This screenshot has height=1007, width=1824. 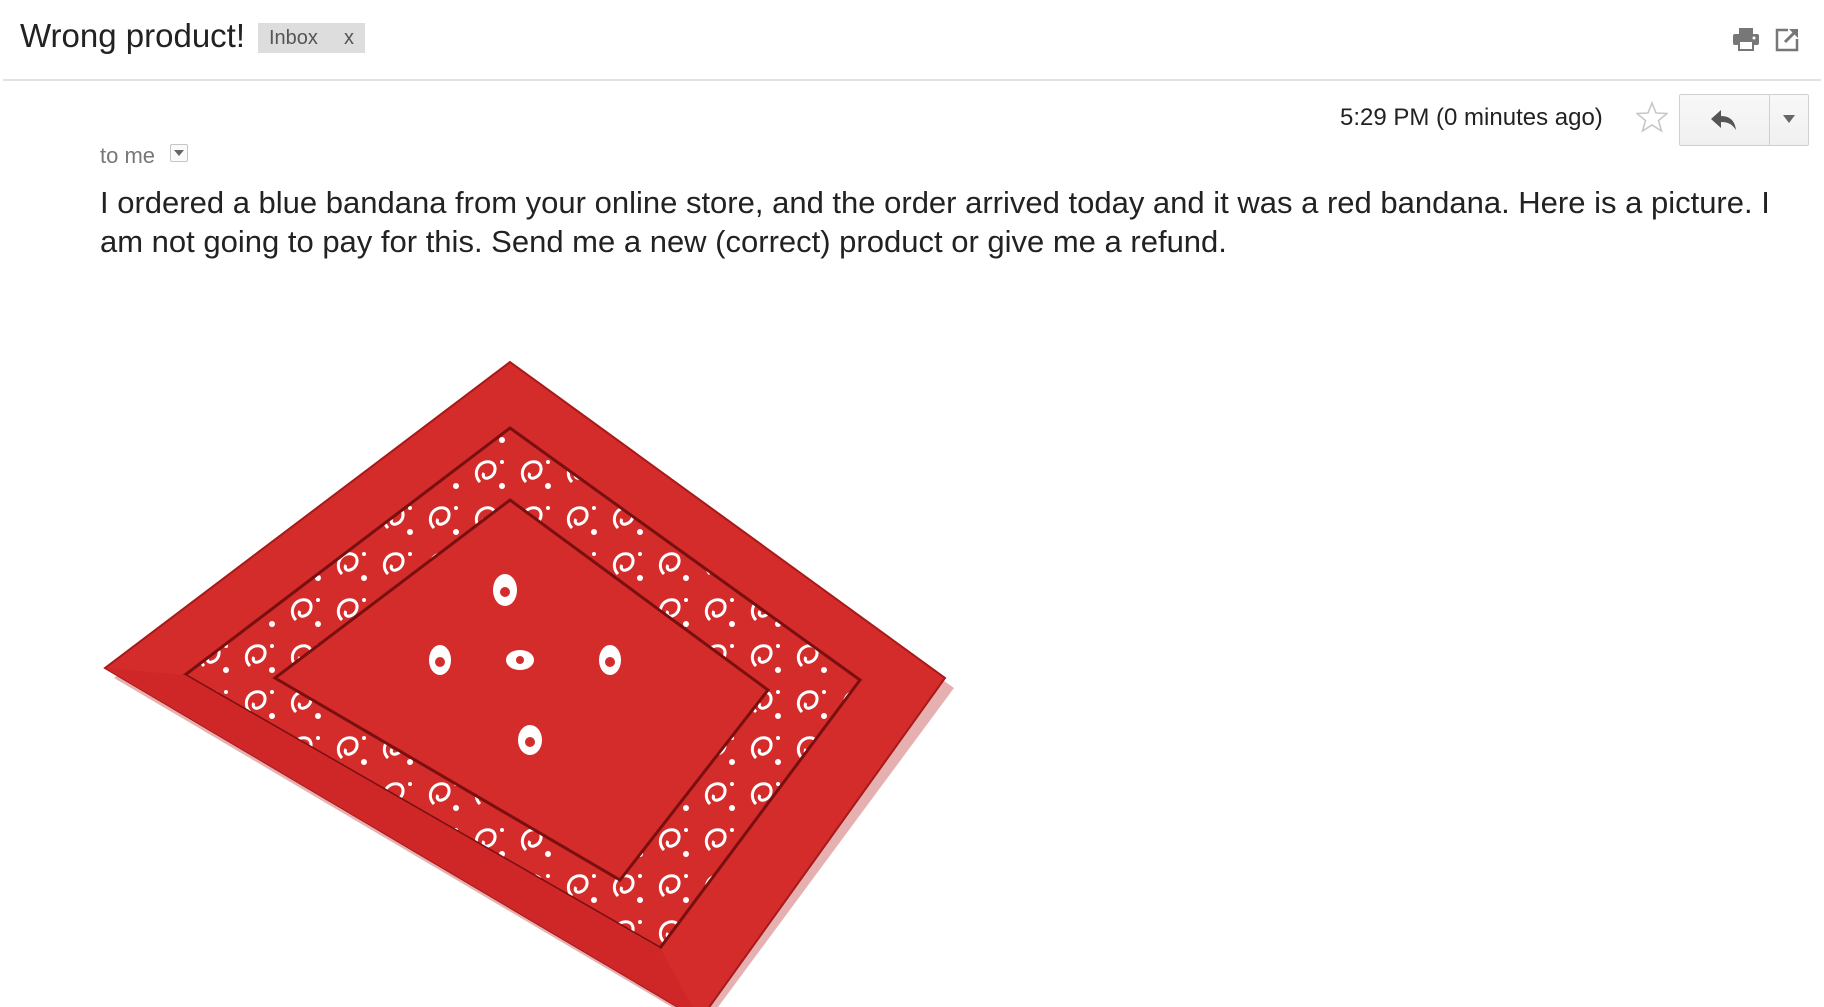 I want to click on star-icon, so click(x=1652, y=116).